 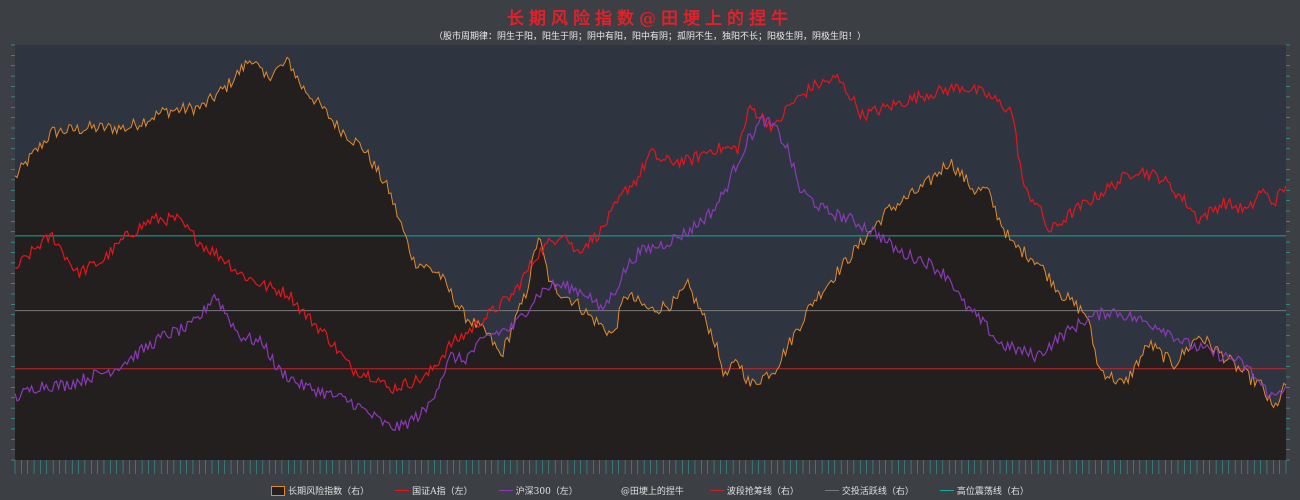 I want to click on legend-label: @田埂上的捏牛, so click(x=652, y=492).